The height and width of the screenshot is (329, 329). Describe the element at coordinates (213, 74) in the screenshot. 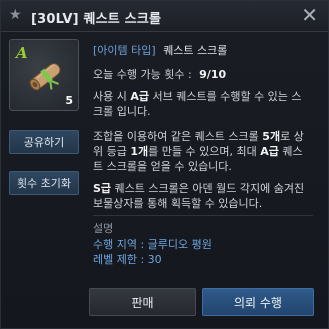

I see `daily-count-value: 9/10` at that location.